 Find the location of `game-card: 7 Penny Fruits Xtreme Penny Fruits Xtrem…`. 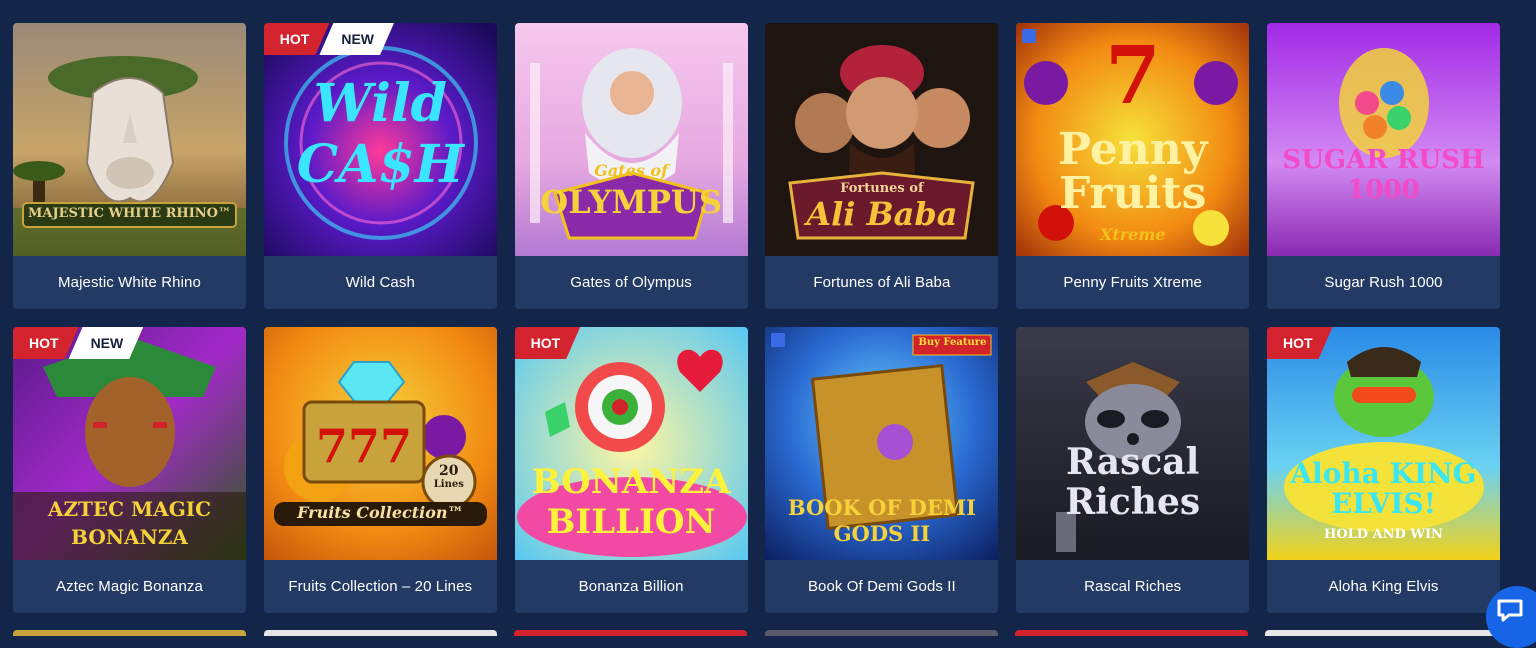

game-card: 7 Penny Fruits Xtreme Penny Fruits Xtrem… is located at coordinates (1133, 166).